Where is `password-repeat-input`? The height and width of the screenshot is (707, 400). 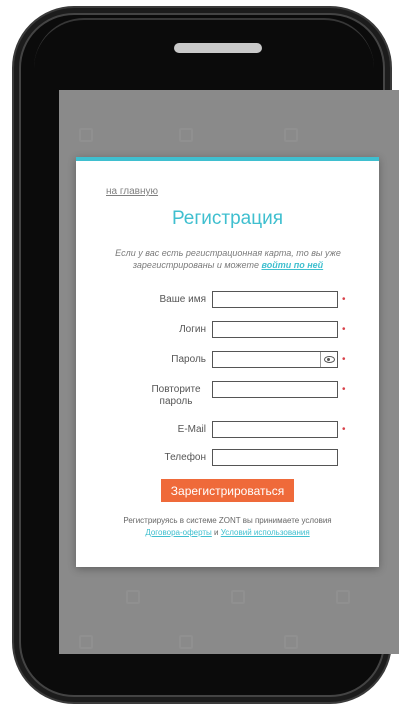 password-repeat-input is located at coordinates (275, 389).